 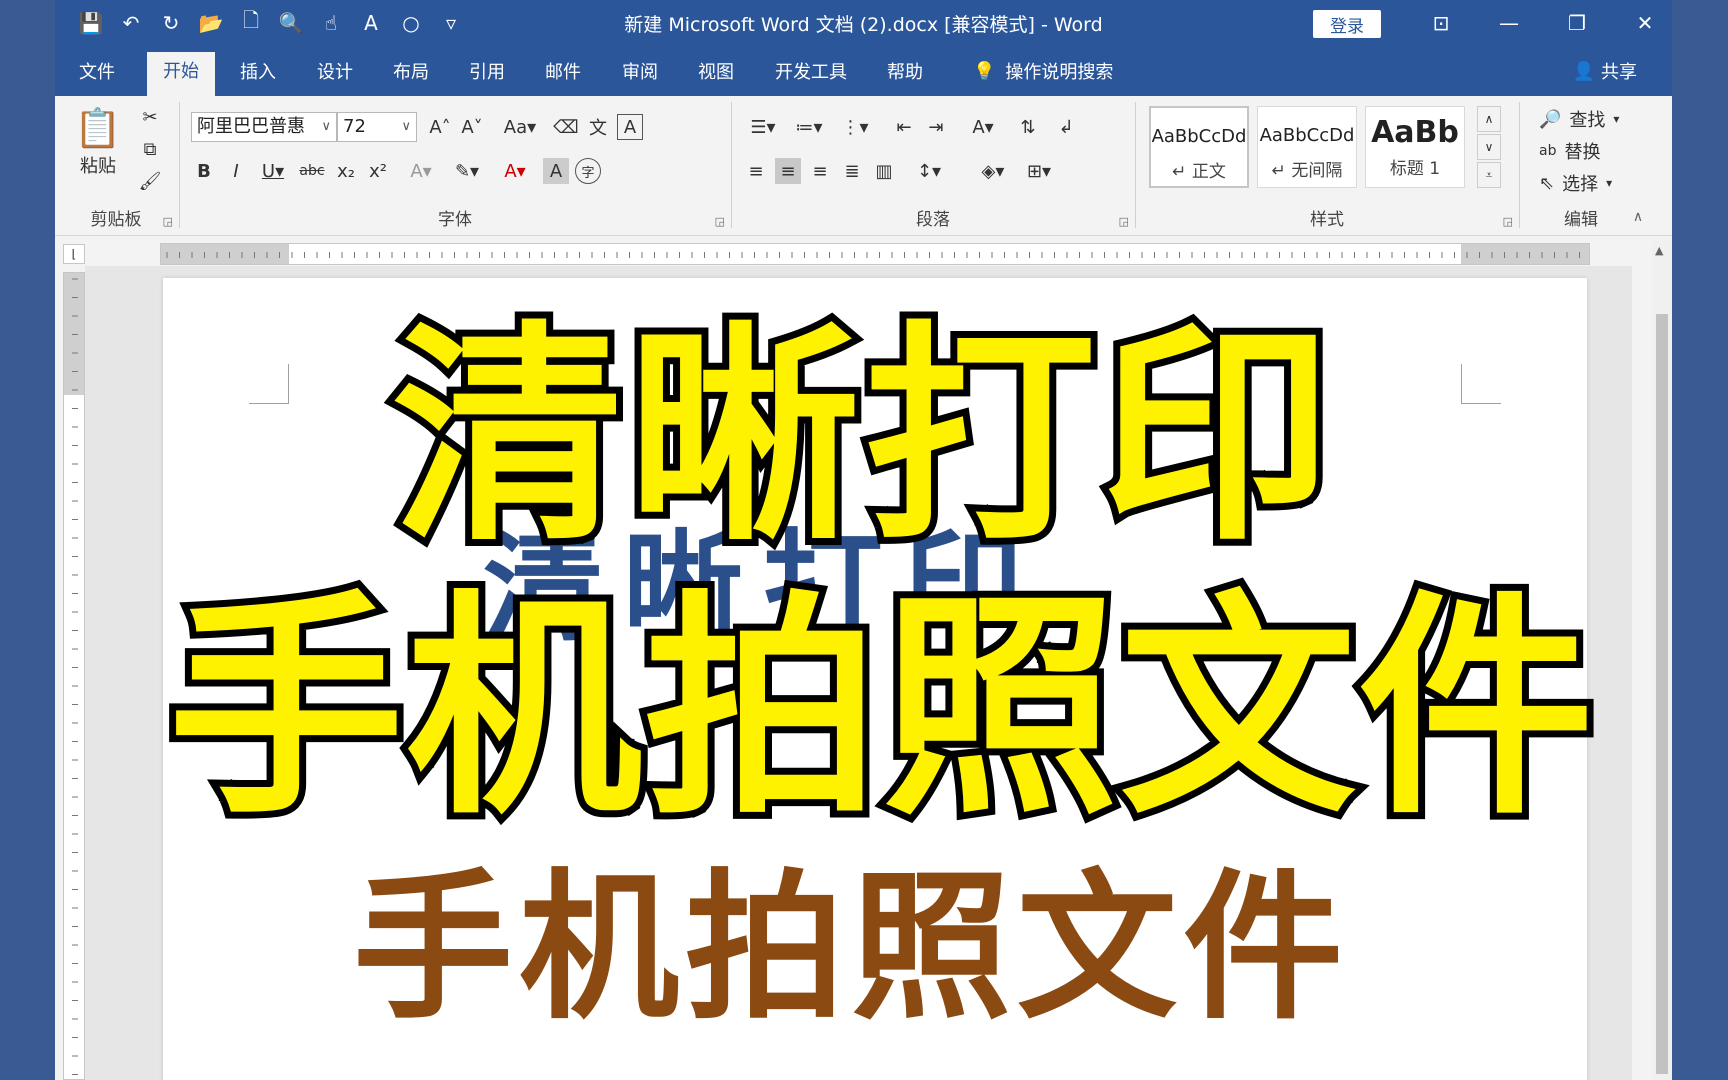 What do you see at coordinates (1638, 217) in the screenshot?
I see `collapse-ribbon-icon: ∧` at bounding box center [1638, 217].